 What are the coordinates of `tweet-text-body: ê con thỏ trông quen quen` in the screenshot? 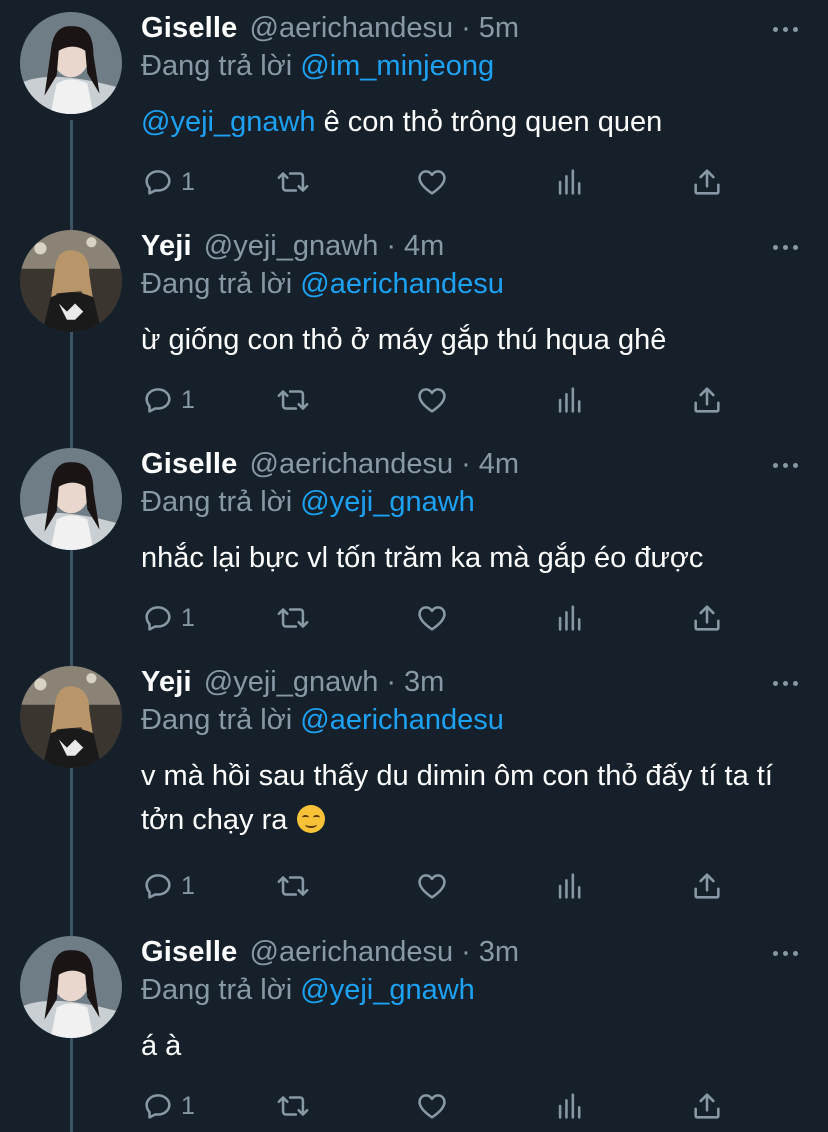 It's located at (489, 122).